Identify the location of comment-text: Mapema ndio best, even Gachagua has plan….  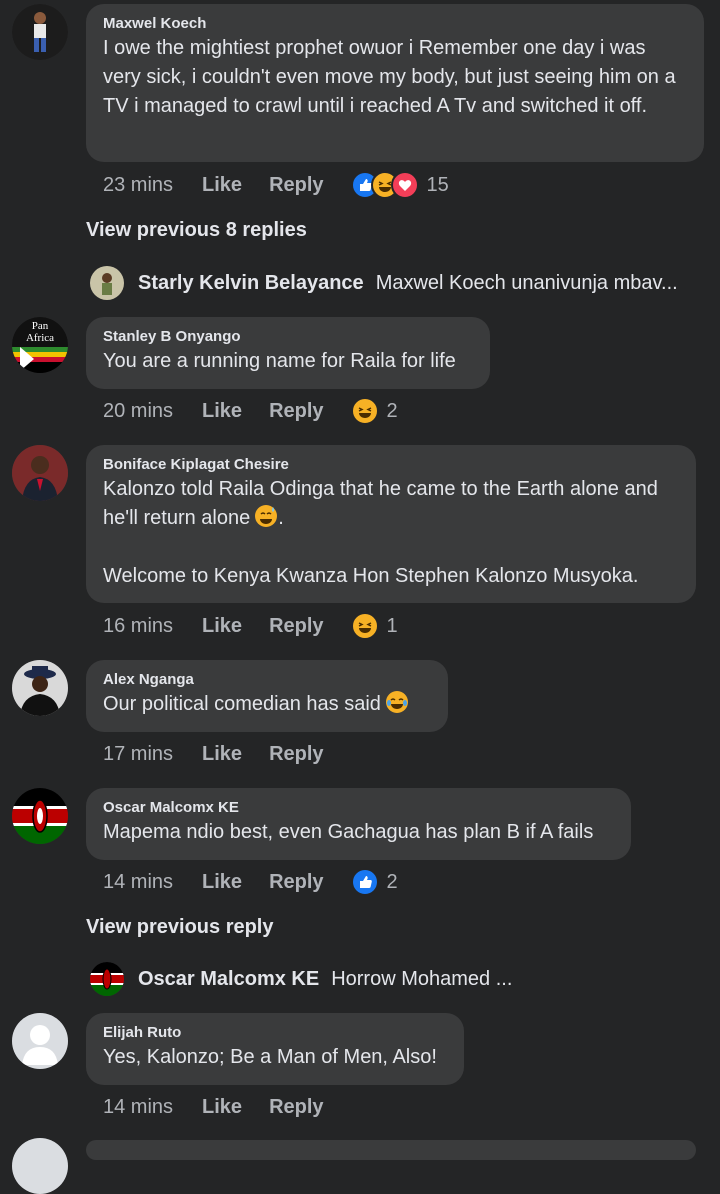
(348, 832).